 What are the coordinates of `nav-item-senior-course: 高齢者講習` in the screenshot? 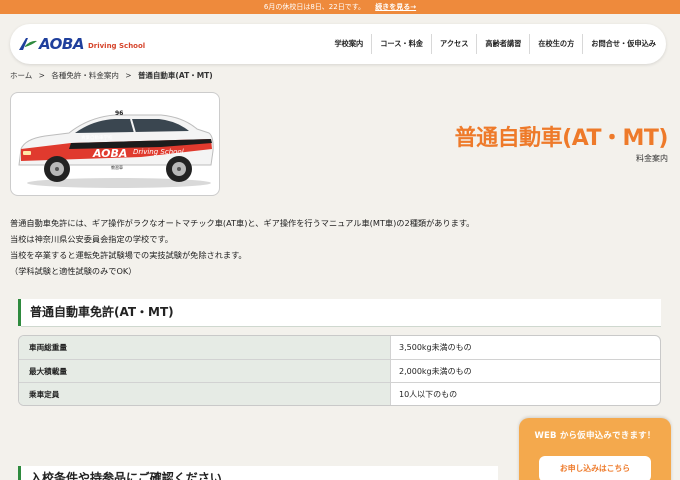 It's located at (502, 44).